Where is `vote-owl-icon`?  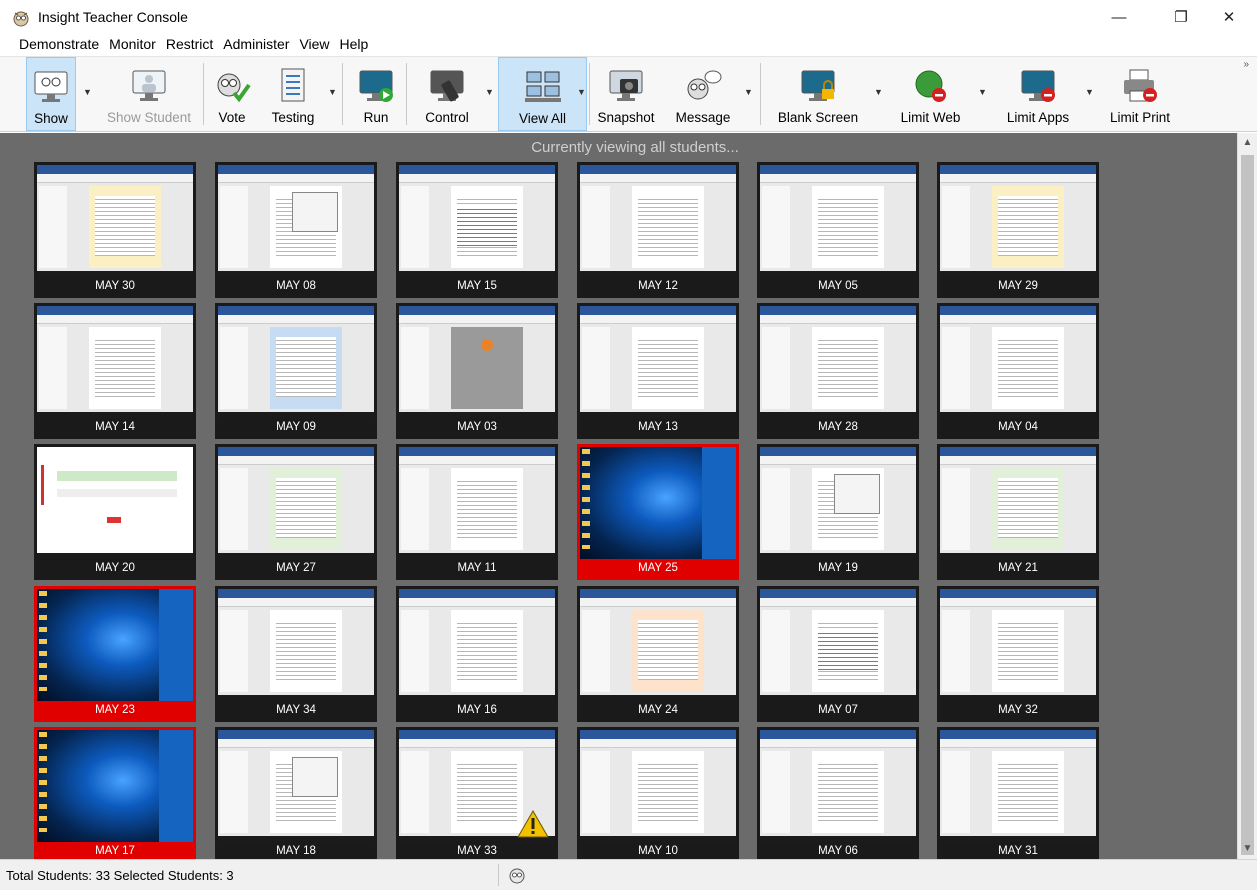
vote-owl-icon is located at coordinates (232, 86).